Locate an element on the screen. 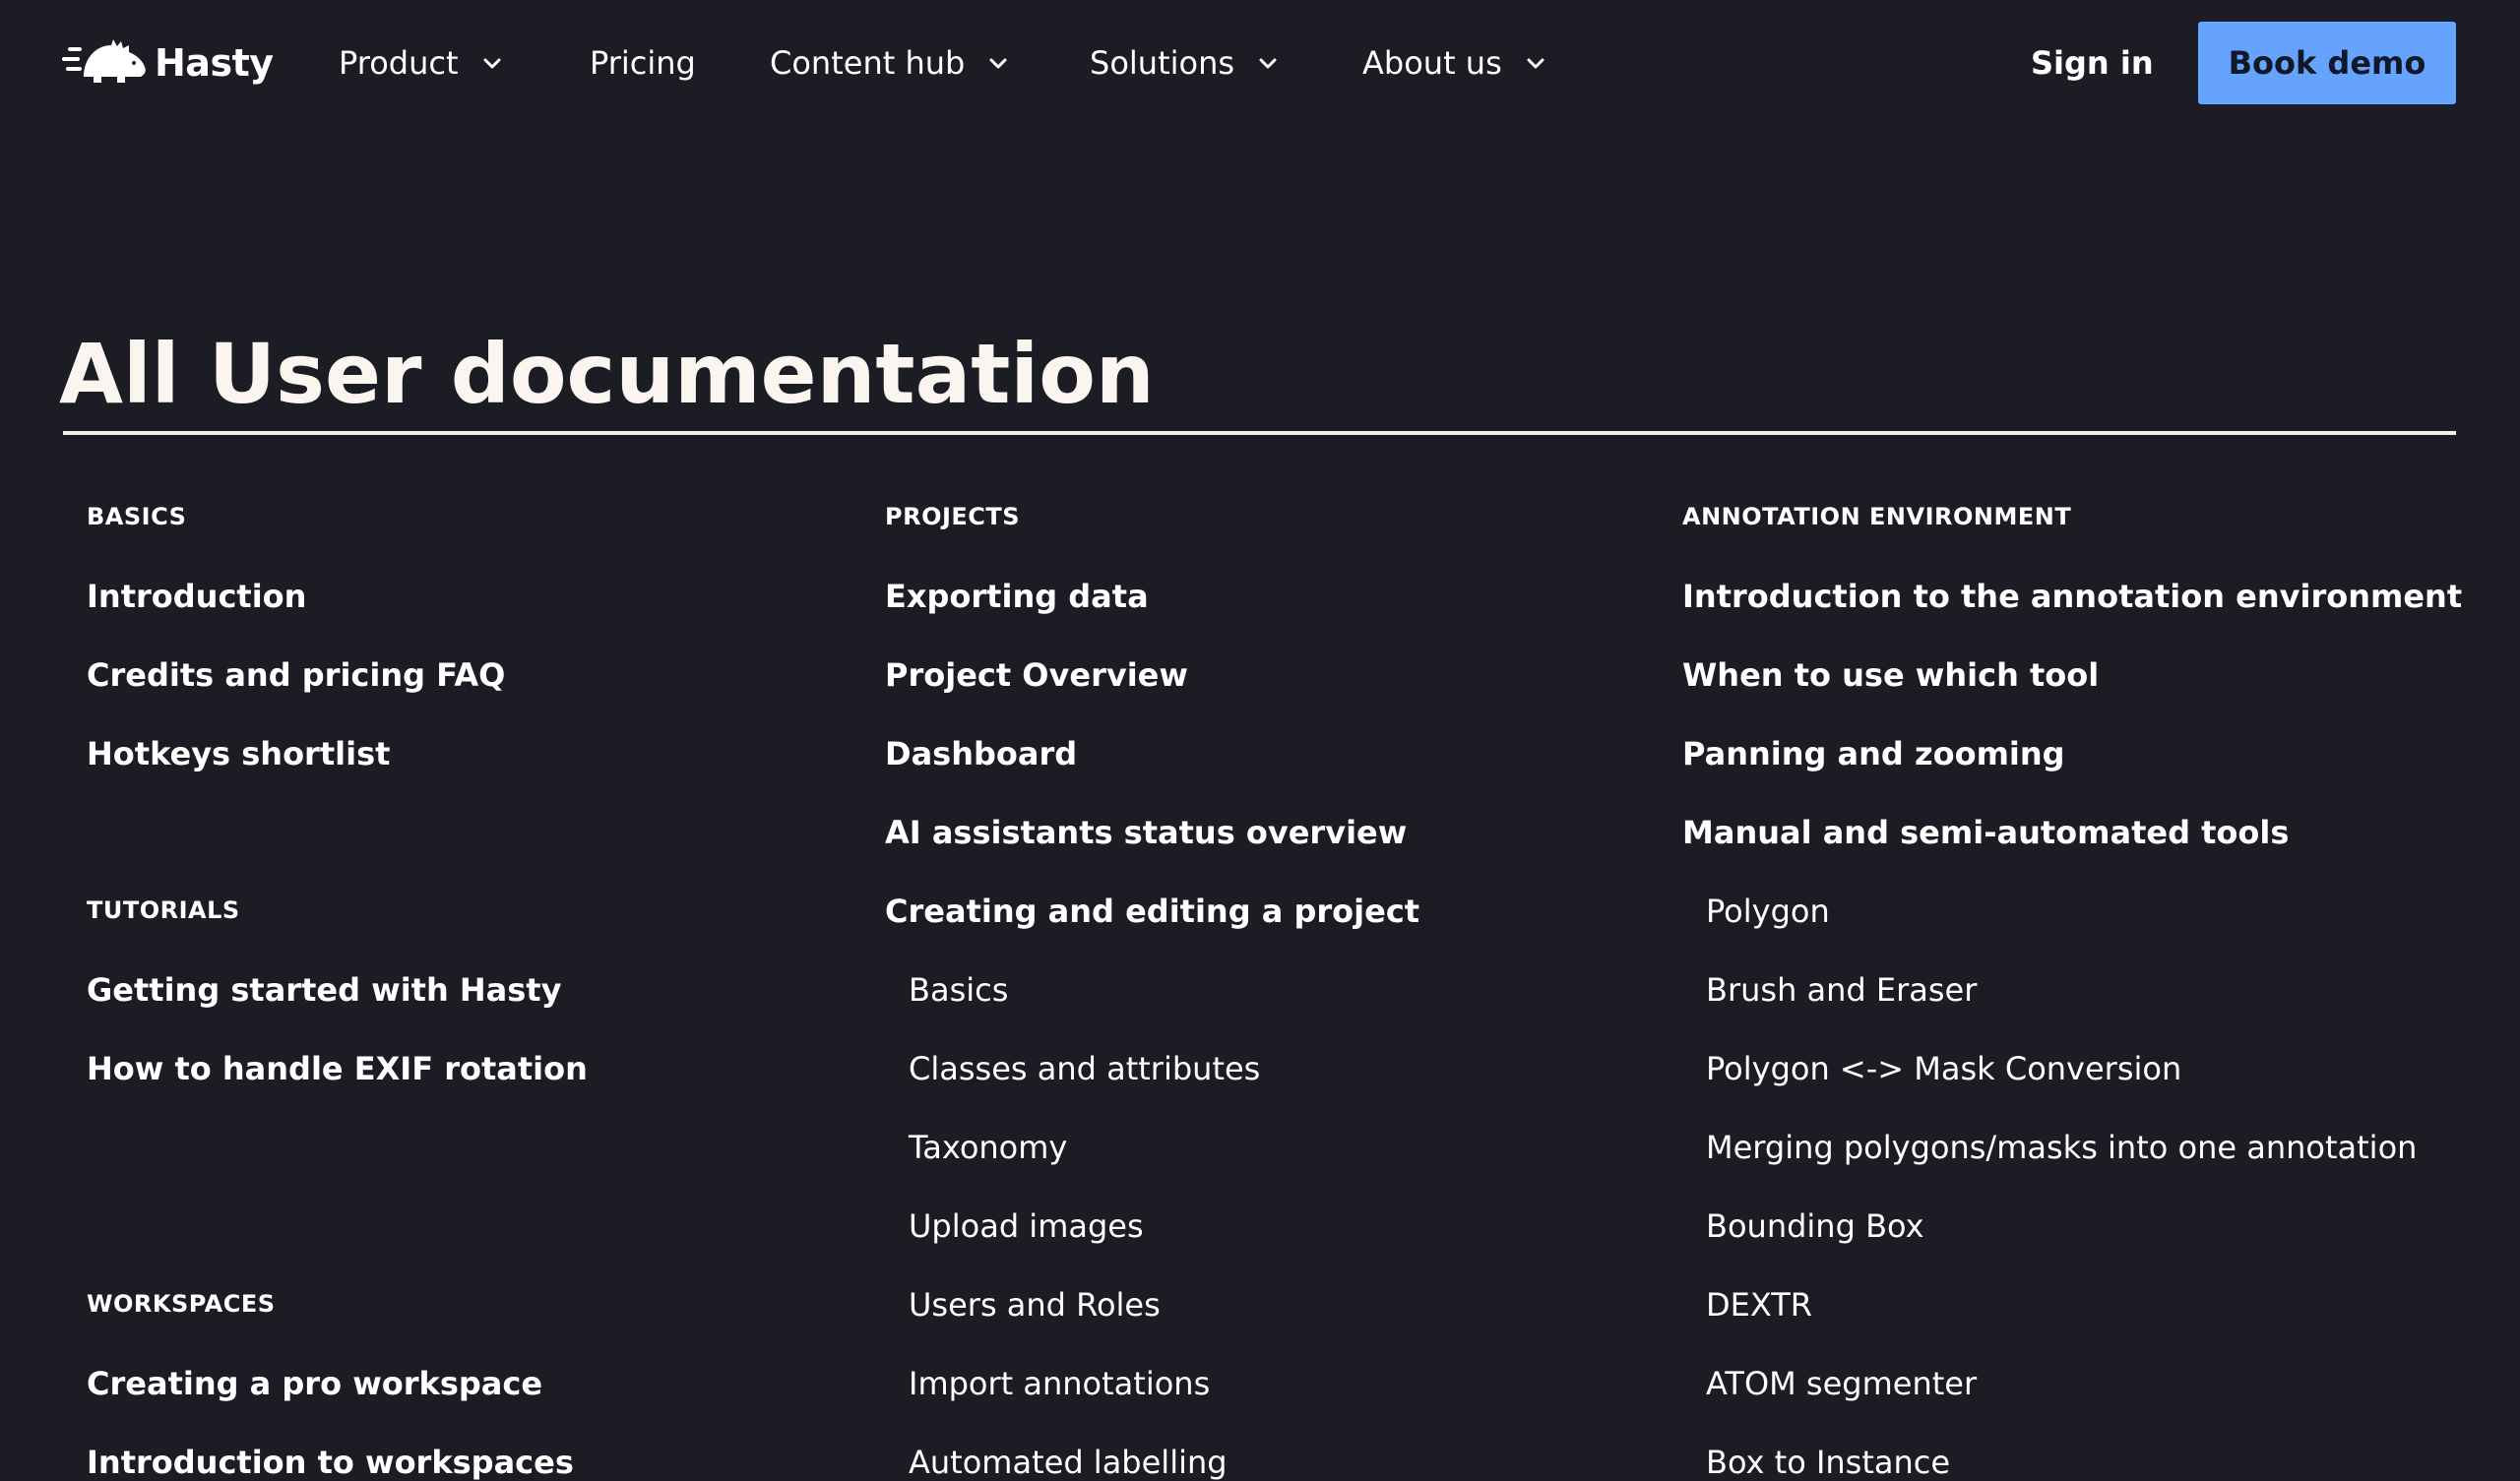  doc-link-getting-started: Getting started with Hasty is located at coordinates (324, 990).